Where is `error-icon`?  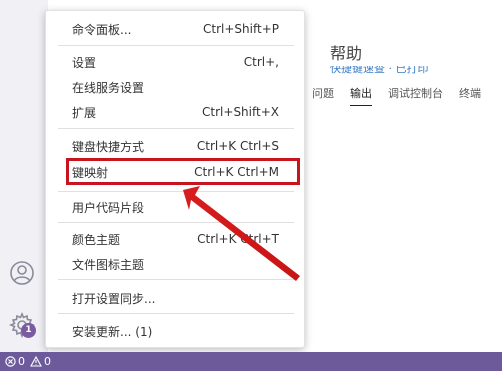 error-icon is located at coordinates (10, 361).